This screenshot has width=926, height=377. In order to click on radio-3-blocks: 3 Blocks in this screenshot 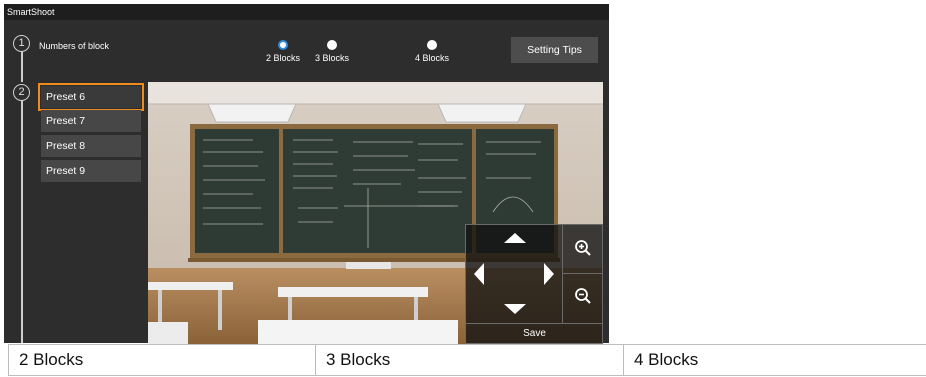, I will do `click(332, 51)`.